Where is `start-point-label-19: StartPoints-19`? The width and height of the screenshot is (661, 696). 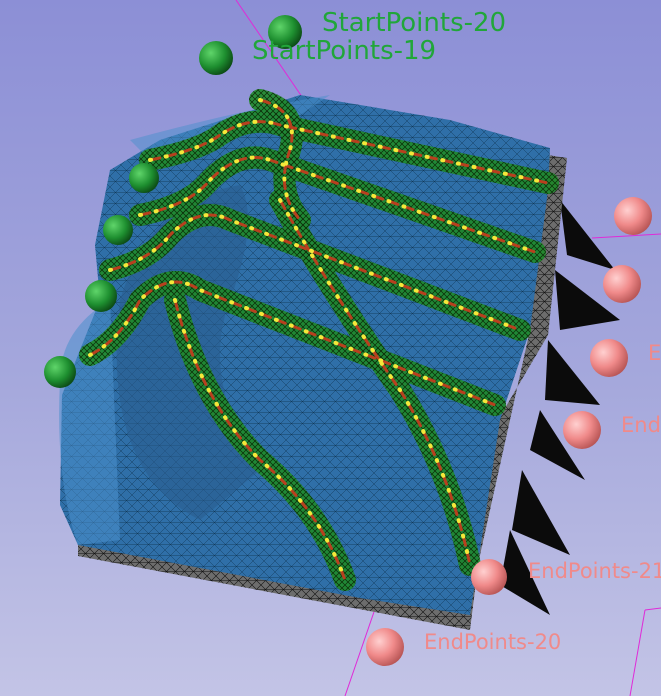 start-point-label-19: StartPoints-19 is located at coordinates (344, 51).